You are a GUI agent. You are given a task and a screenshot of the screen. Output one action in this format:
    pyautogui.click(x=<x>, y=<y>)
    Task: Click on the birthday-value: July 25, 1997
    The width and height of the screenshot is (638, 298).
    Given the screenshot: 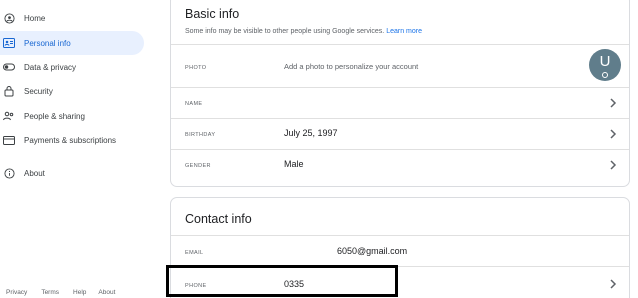 What is the action you would take?
    pyautogui.click(x=311, y=133)
    